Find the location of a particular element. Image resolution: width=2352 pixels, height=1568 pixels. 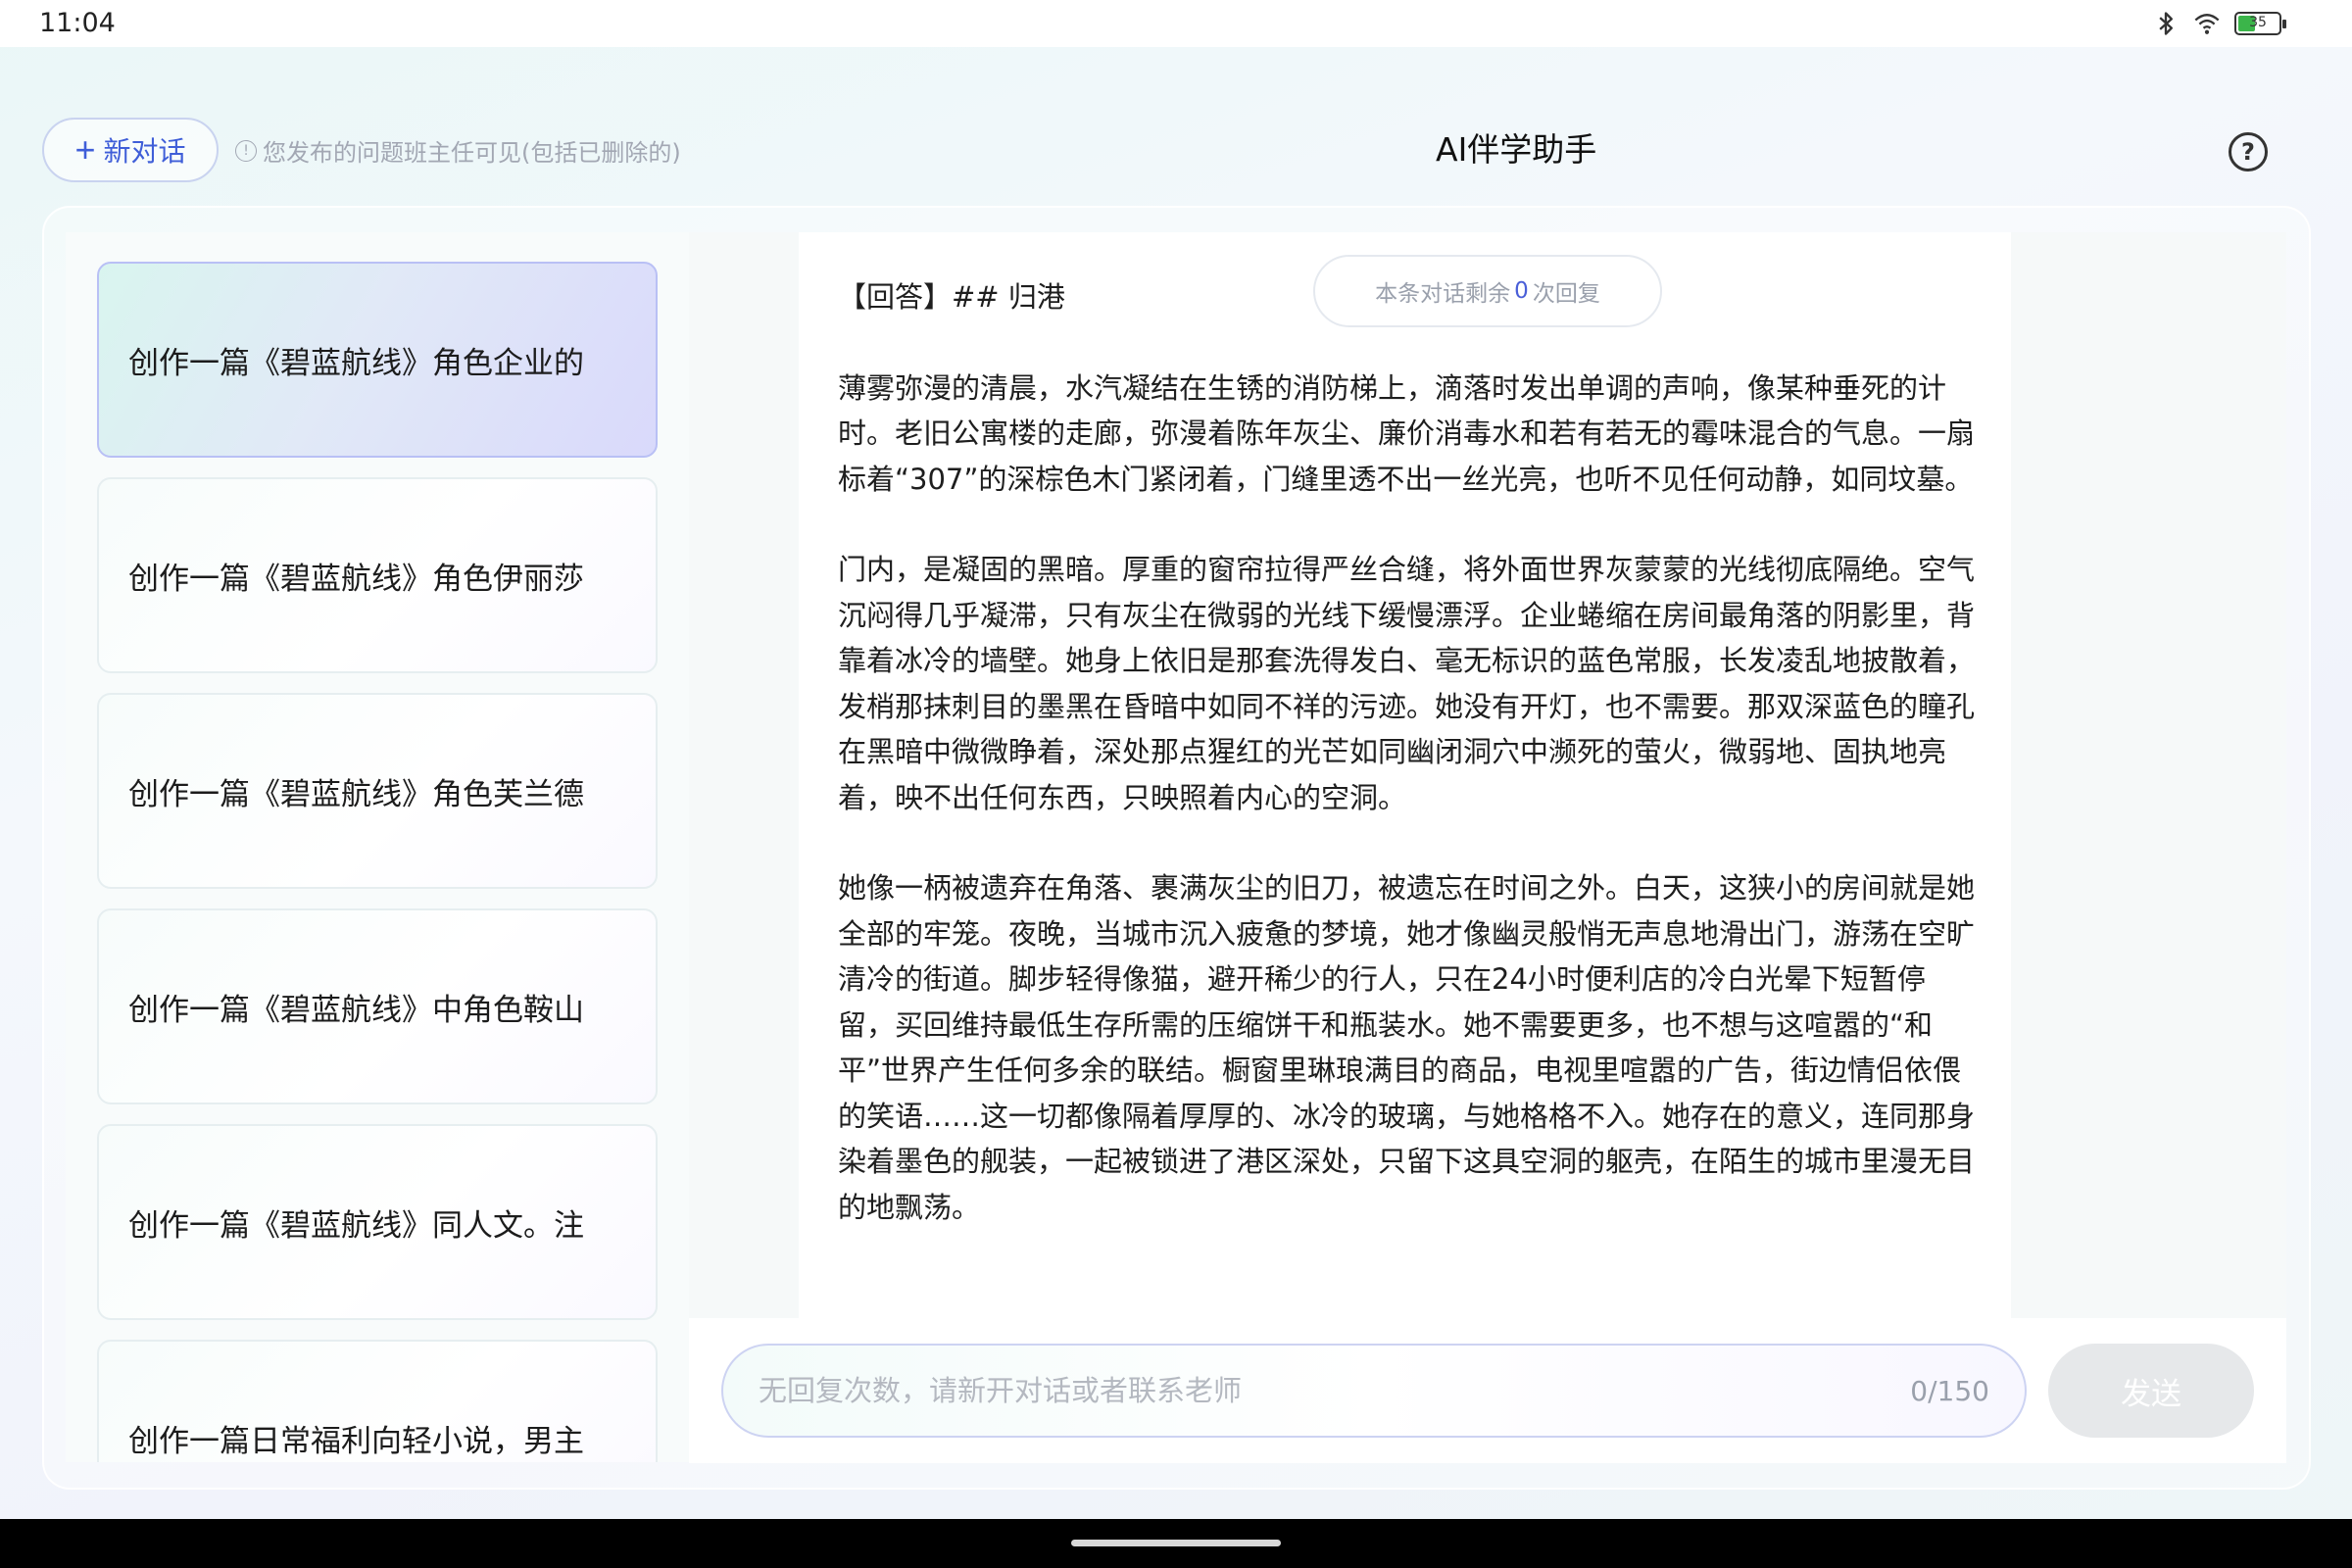

battery-icon: 35 is located at coordinates (2260, 23).